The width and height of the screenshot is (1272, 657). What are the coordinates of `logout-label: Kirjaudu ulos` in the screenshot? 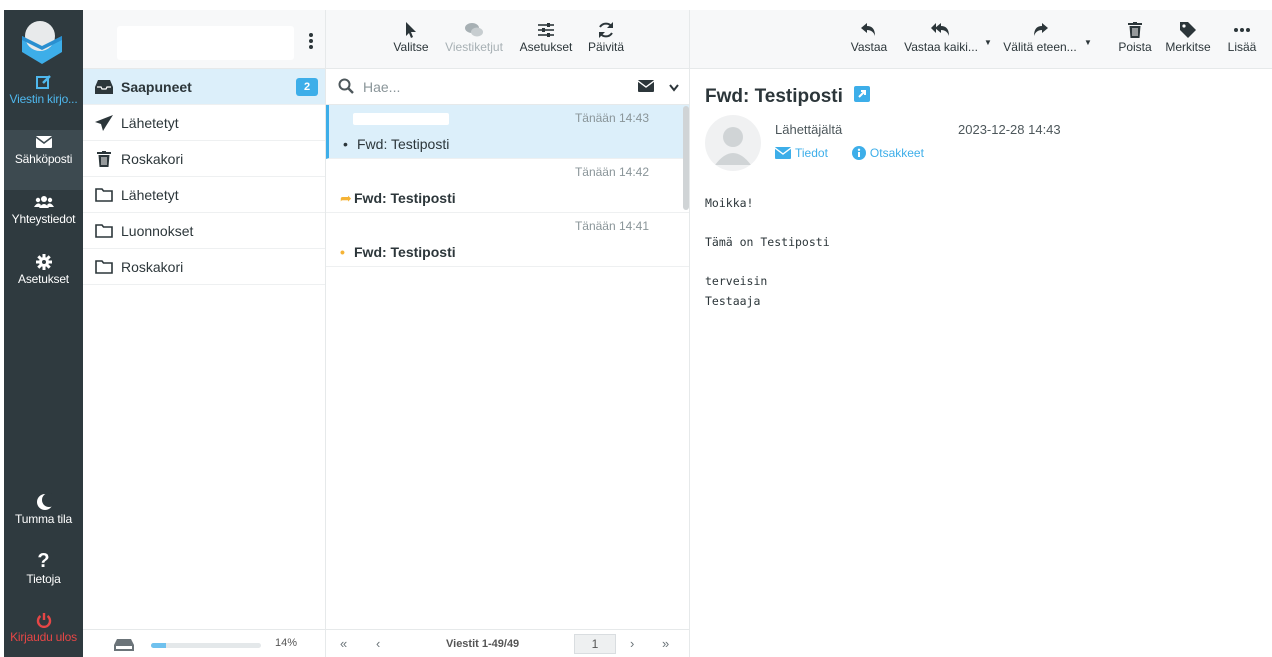 It's located at (43, 637).